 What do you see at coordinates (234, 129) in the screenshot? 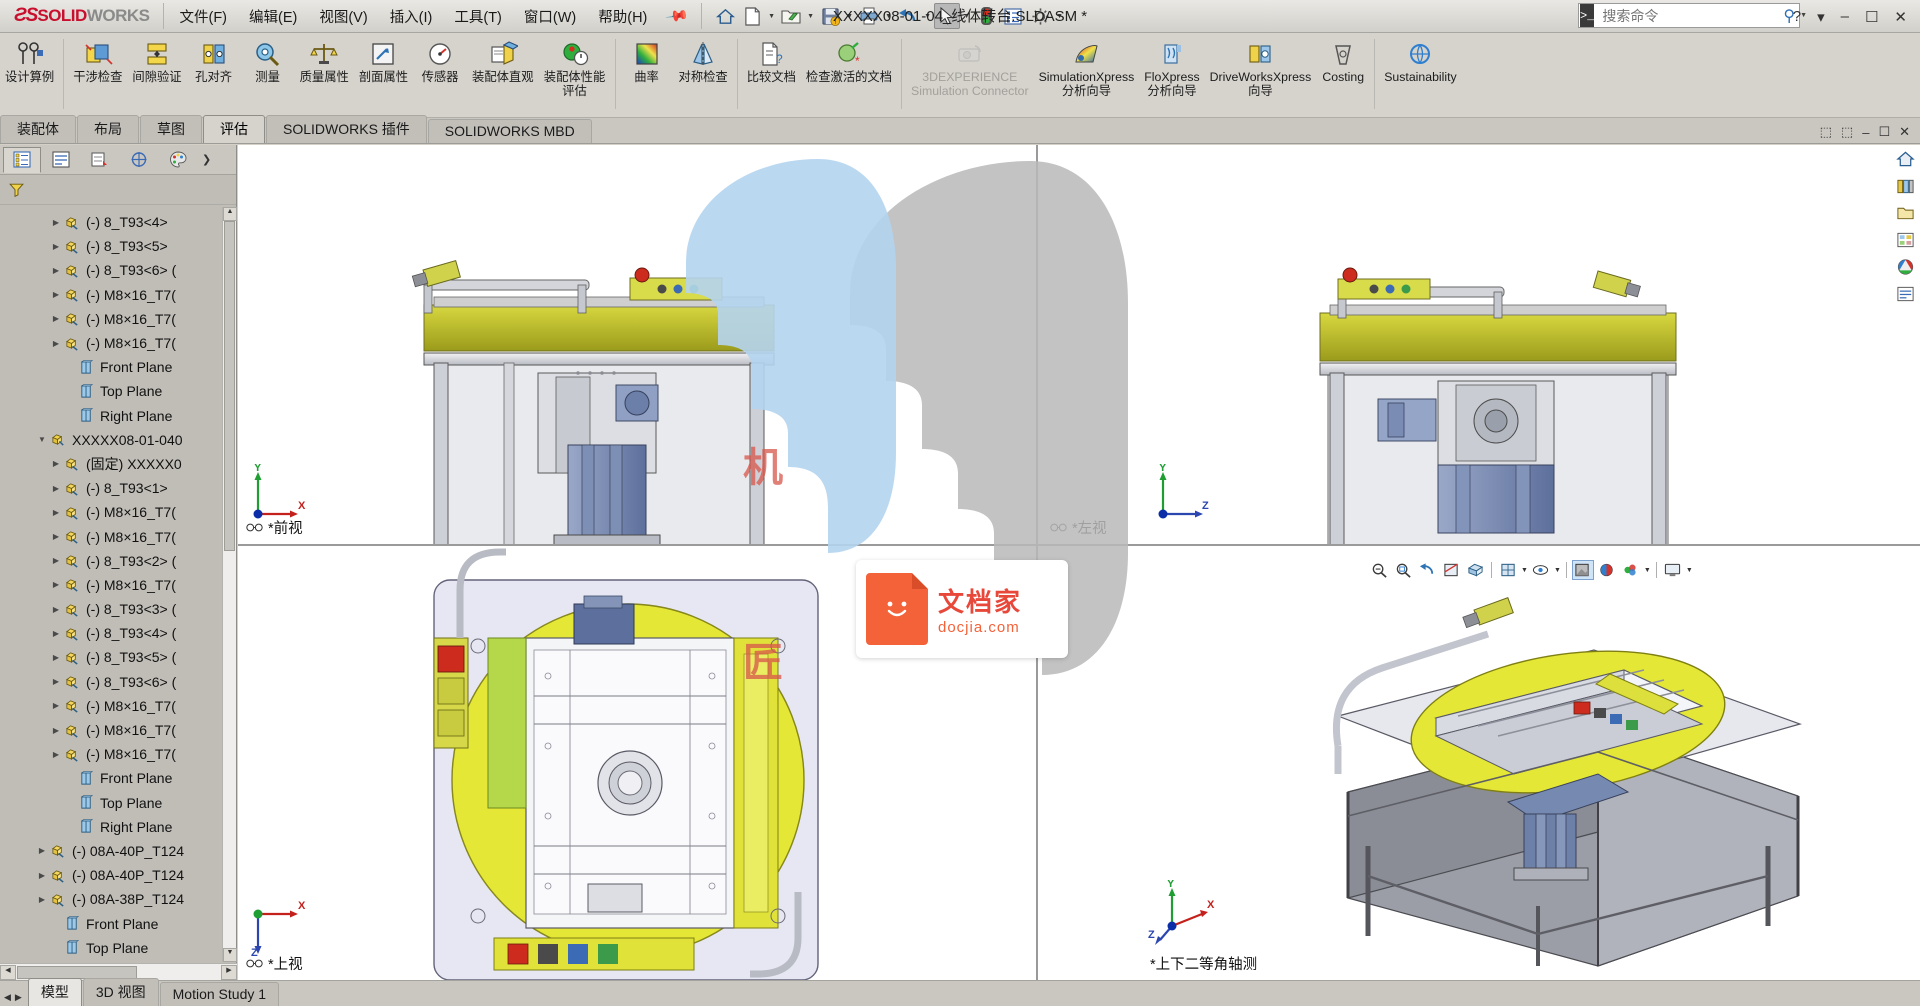
I see `tab-3: 评估` at bounding box center [234, 129].